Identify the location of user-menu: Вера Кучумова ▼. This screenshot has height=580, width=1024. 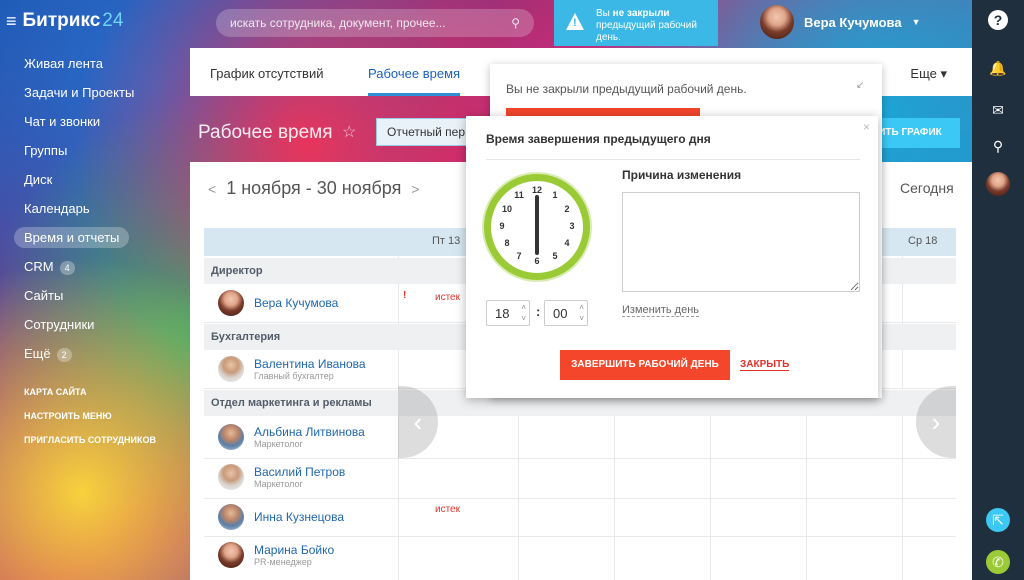
(840, 22).